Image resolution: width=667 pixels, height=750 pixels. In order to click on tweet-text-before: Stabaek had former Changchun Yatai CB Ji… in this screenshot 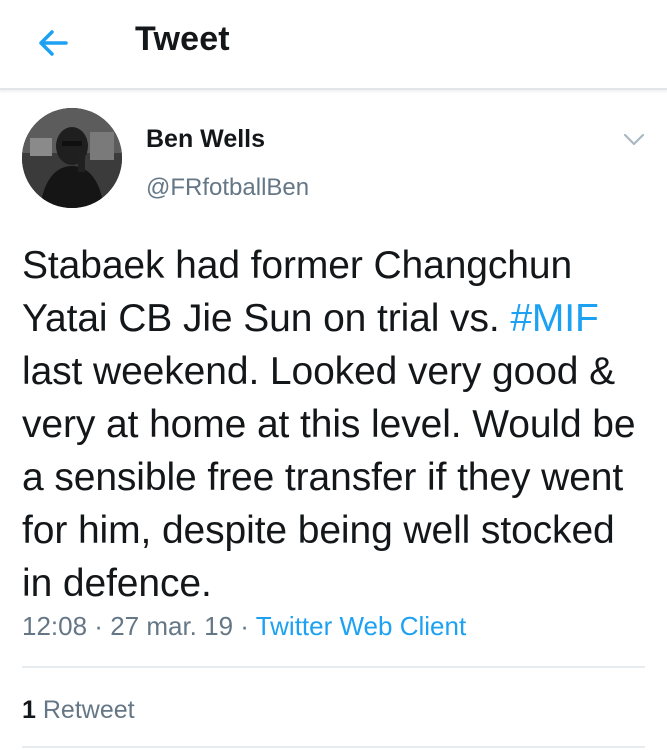, I will do `click(297, 292)`.